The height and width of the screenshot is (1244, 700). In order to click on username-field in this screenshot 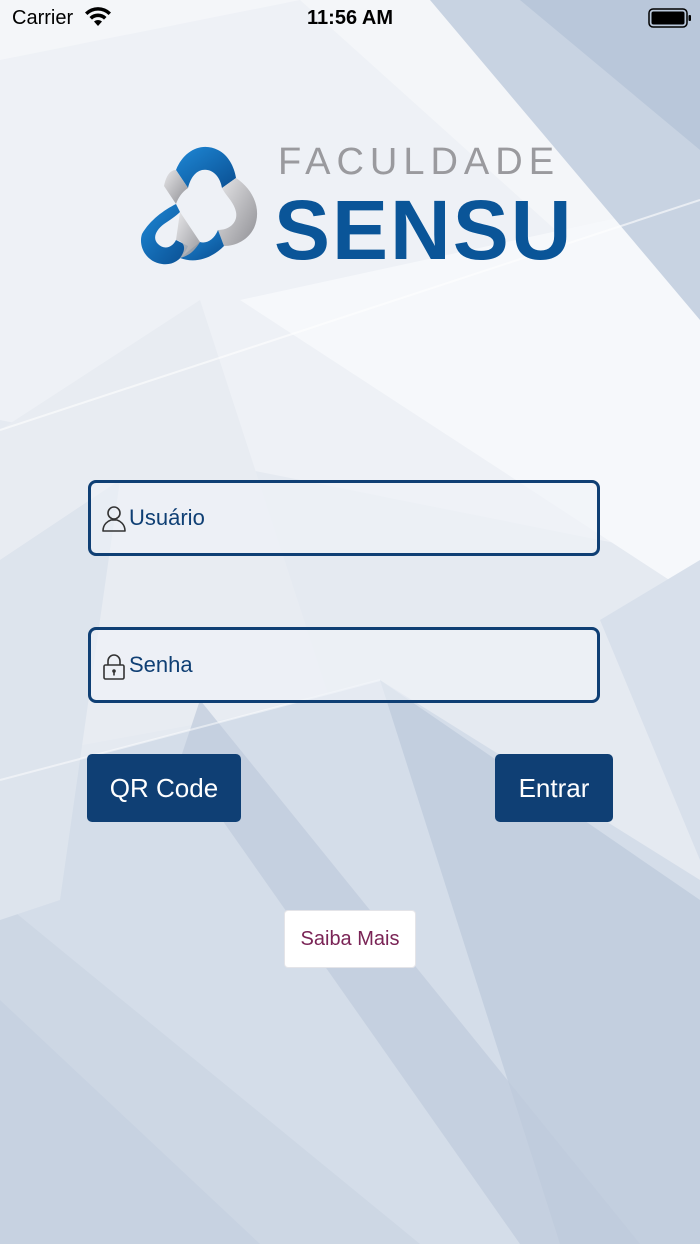, I will do `click(344, 518)`.